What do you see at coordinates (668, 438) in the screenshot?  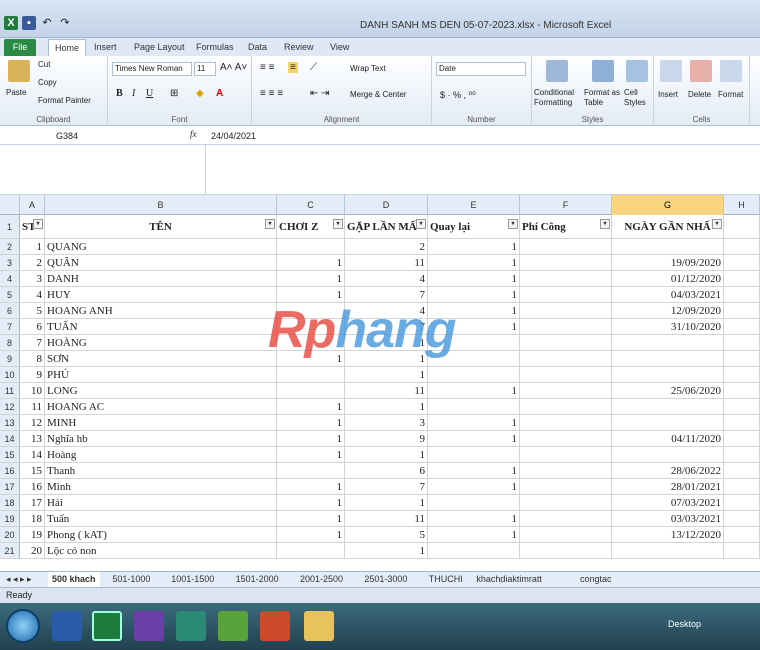 I see `cell-g: 04/11/2020` at bounding box center [668, 438].